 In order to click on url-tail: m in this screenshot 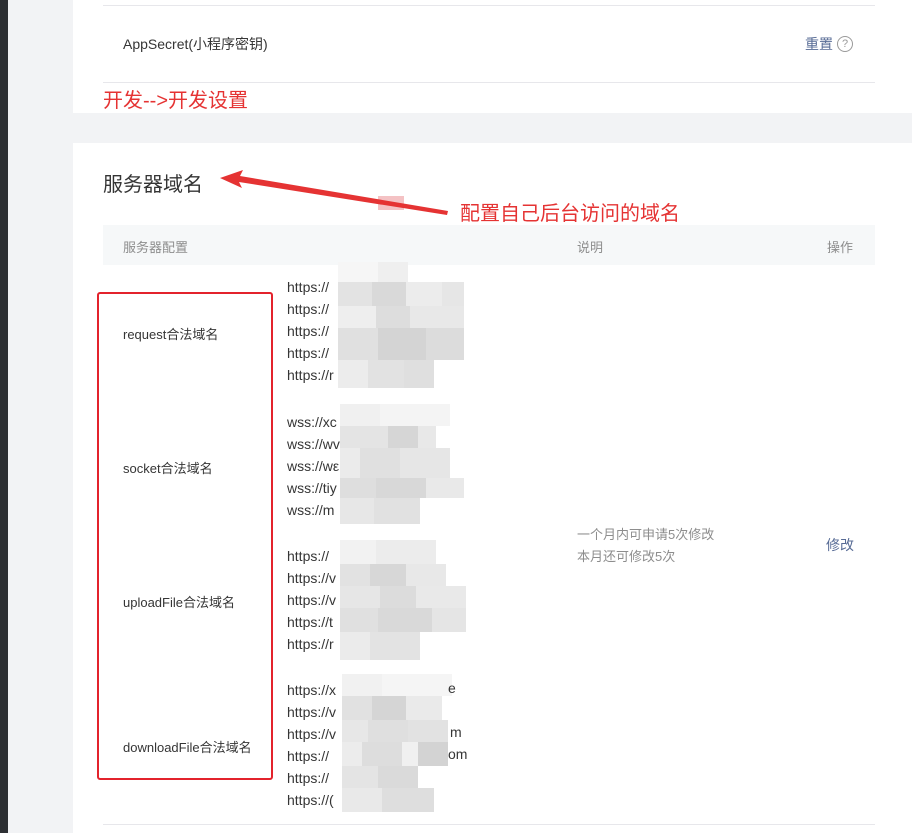, I will do `click(456, 732)`.